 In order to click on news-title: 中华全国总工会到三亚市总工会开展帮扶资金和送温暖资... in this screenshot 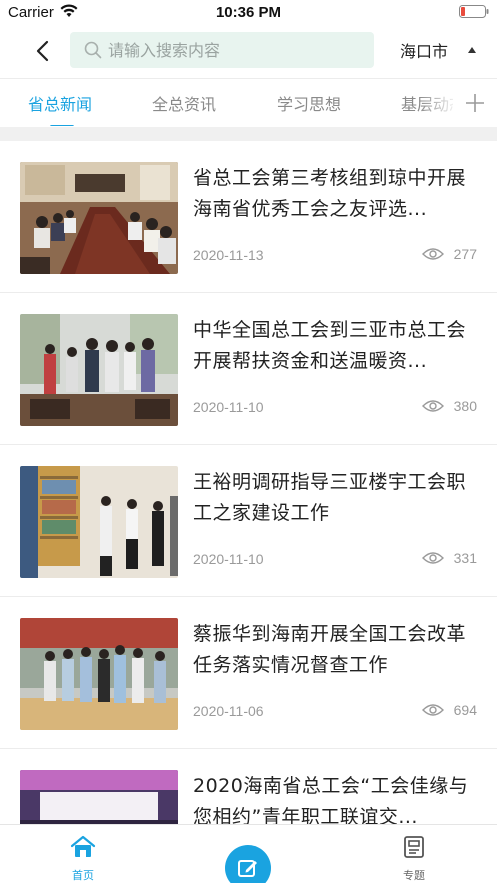, I will do `click(330, 345)`.